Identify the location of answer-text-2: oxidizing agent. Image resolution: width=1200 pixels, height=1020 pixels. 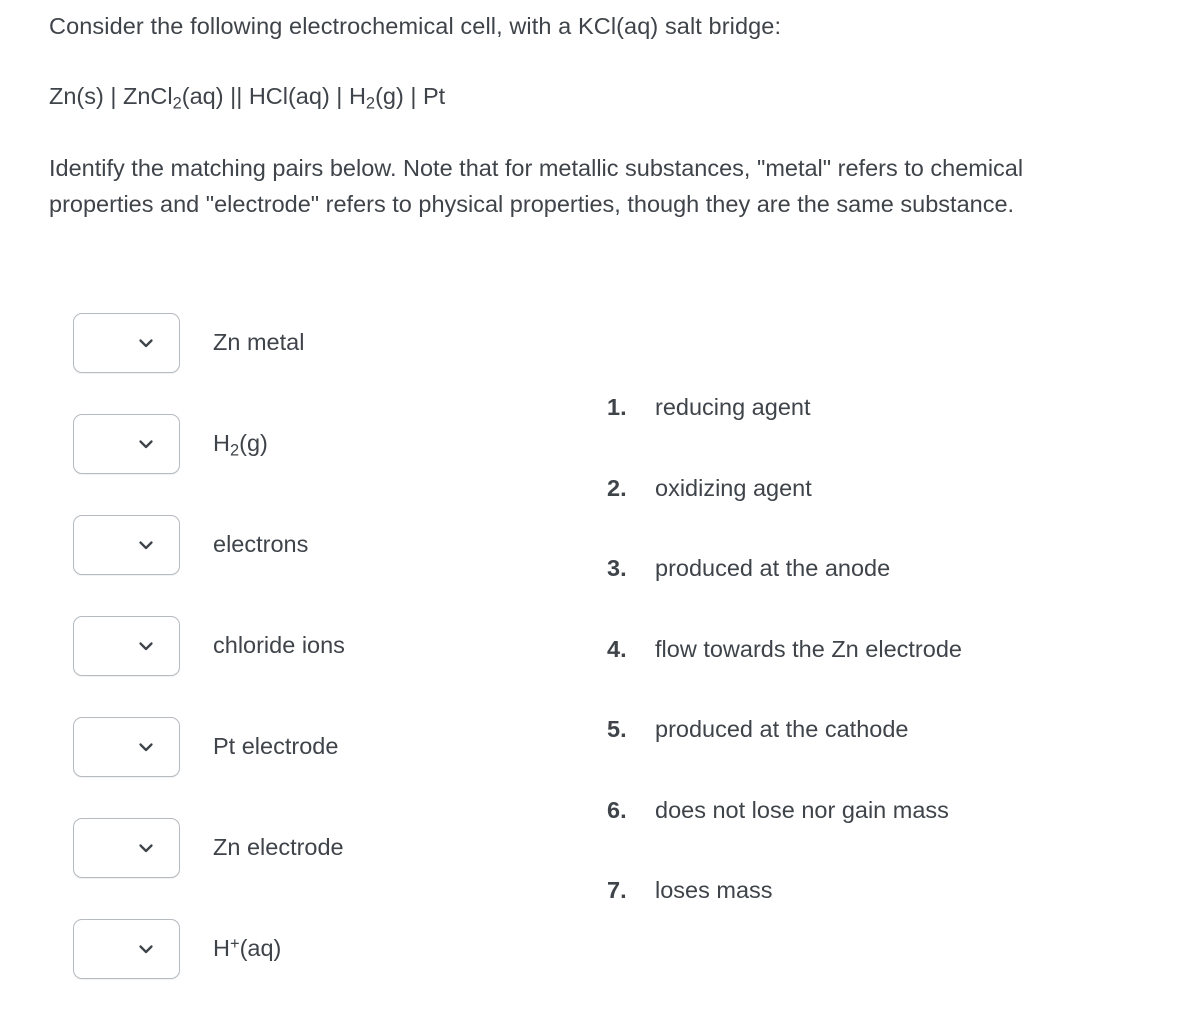
(733, 487).